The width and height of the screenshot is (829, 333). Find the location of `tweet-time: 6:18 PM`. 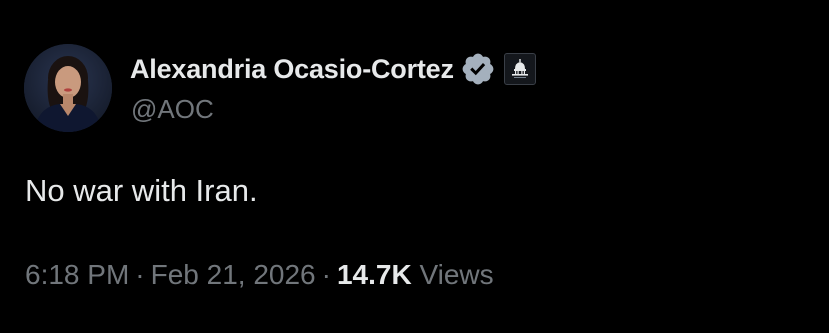

tweet-time: 6:18 PM is located at coordinates (77, 274).